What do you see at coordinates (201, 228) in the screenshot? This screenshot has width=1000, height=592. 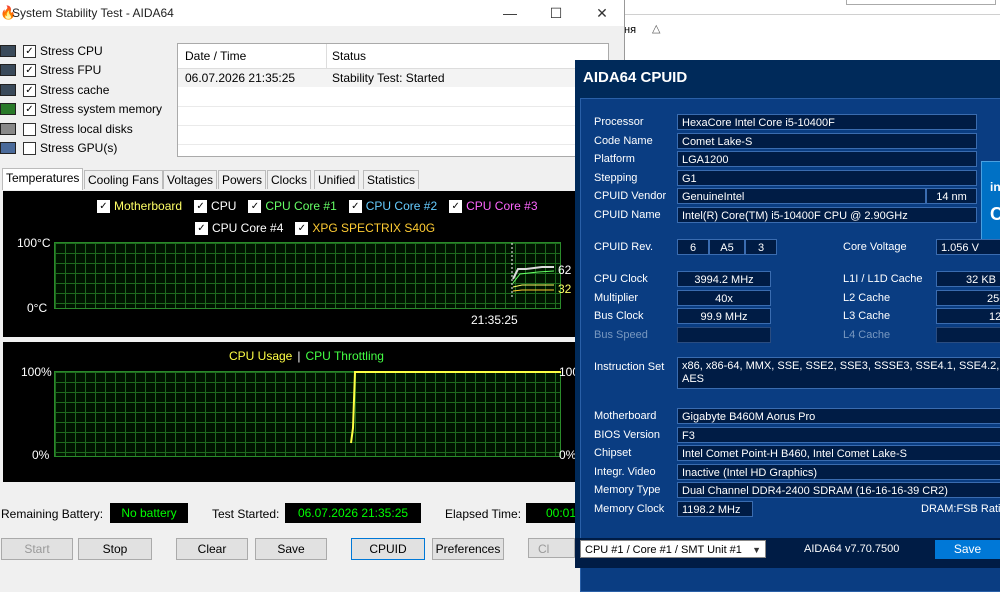 I see `legend-core4-checkbox: ✓` at bounding box center [201, 228].